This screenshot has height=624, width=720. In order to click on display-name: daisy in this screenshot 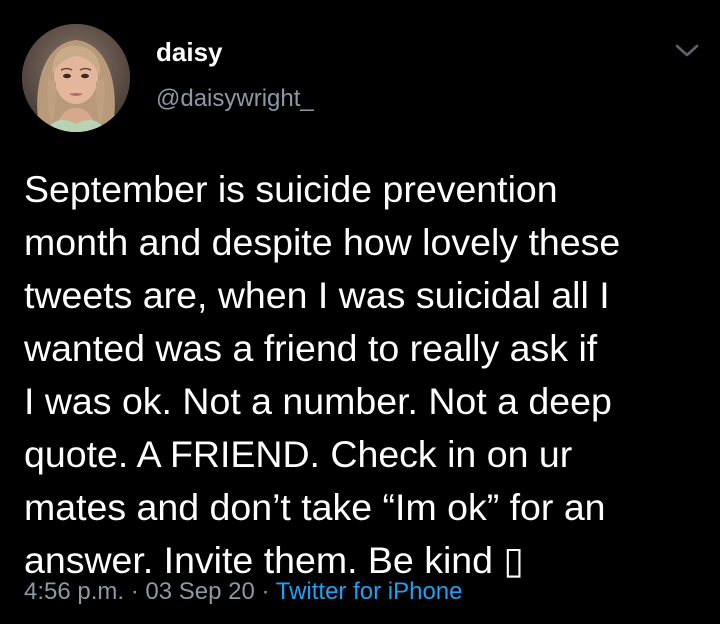, I will do `click(189, 52)`.